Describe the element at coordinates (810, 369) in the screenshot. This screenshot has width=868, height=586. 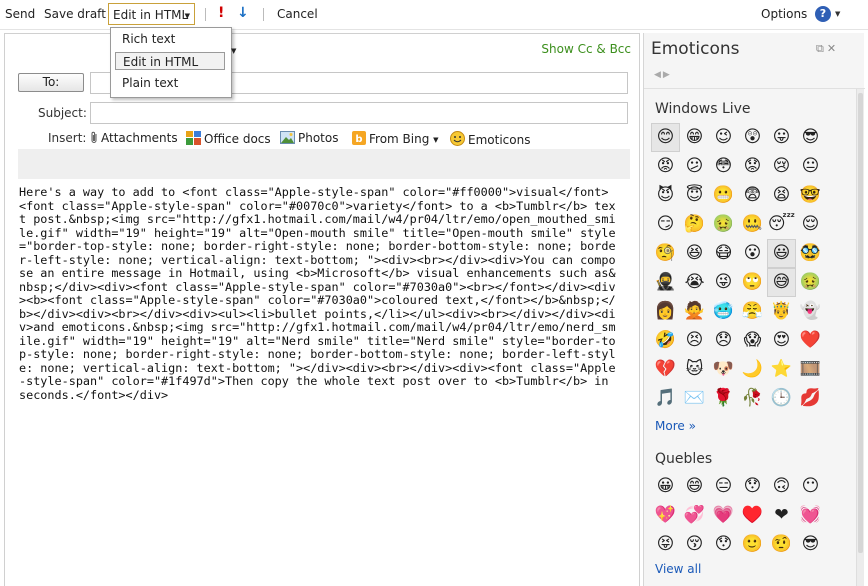
I see `emoticon-icon: 🎞️` at that location.